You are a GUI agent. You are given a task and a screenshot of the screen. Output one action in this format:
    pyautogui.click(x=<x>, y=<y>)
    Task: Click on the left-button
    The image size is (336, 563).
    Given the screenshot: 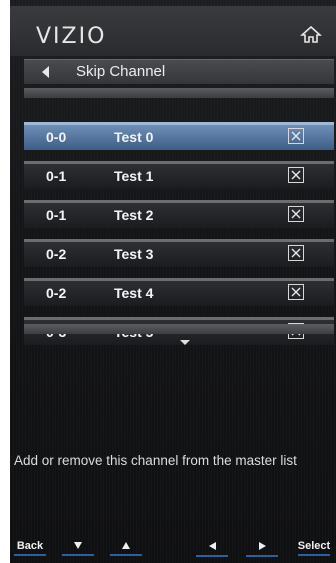 What is the action you would take?
    pyautogui.click(x=212, y=548)
    